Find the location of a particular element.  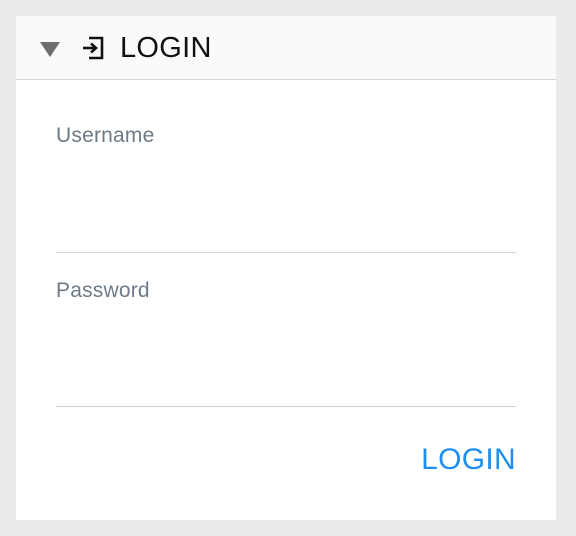

caret-down-icon is located at coordinates (50, 49).